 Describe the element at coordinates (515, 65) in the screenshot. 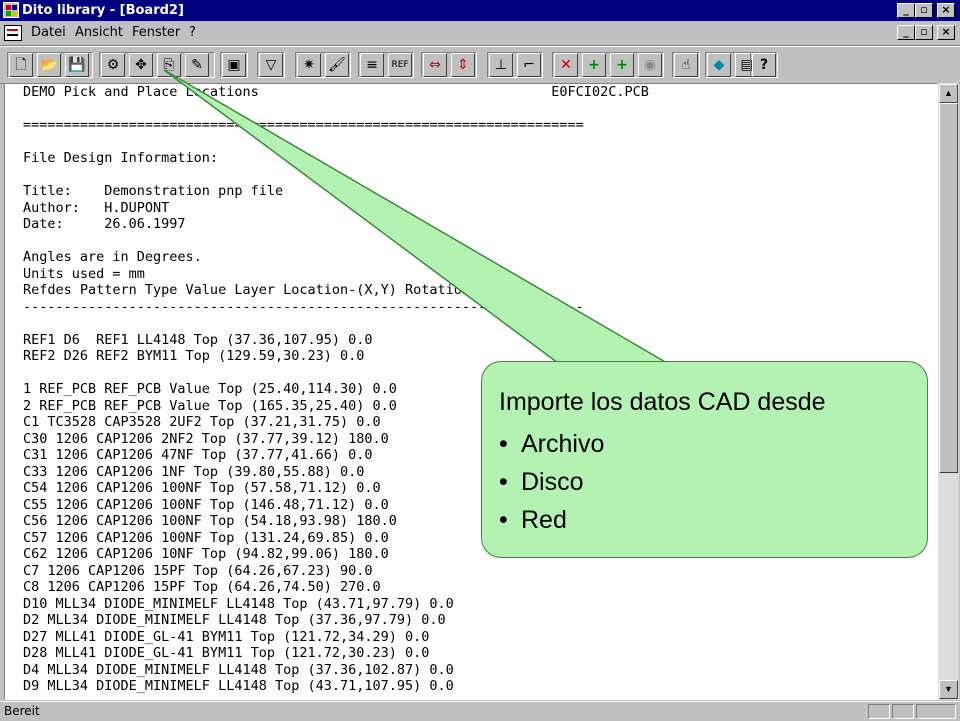

I see `toolbar-group-axis: ⊥ ⌐` at that location.